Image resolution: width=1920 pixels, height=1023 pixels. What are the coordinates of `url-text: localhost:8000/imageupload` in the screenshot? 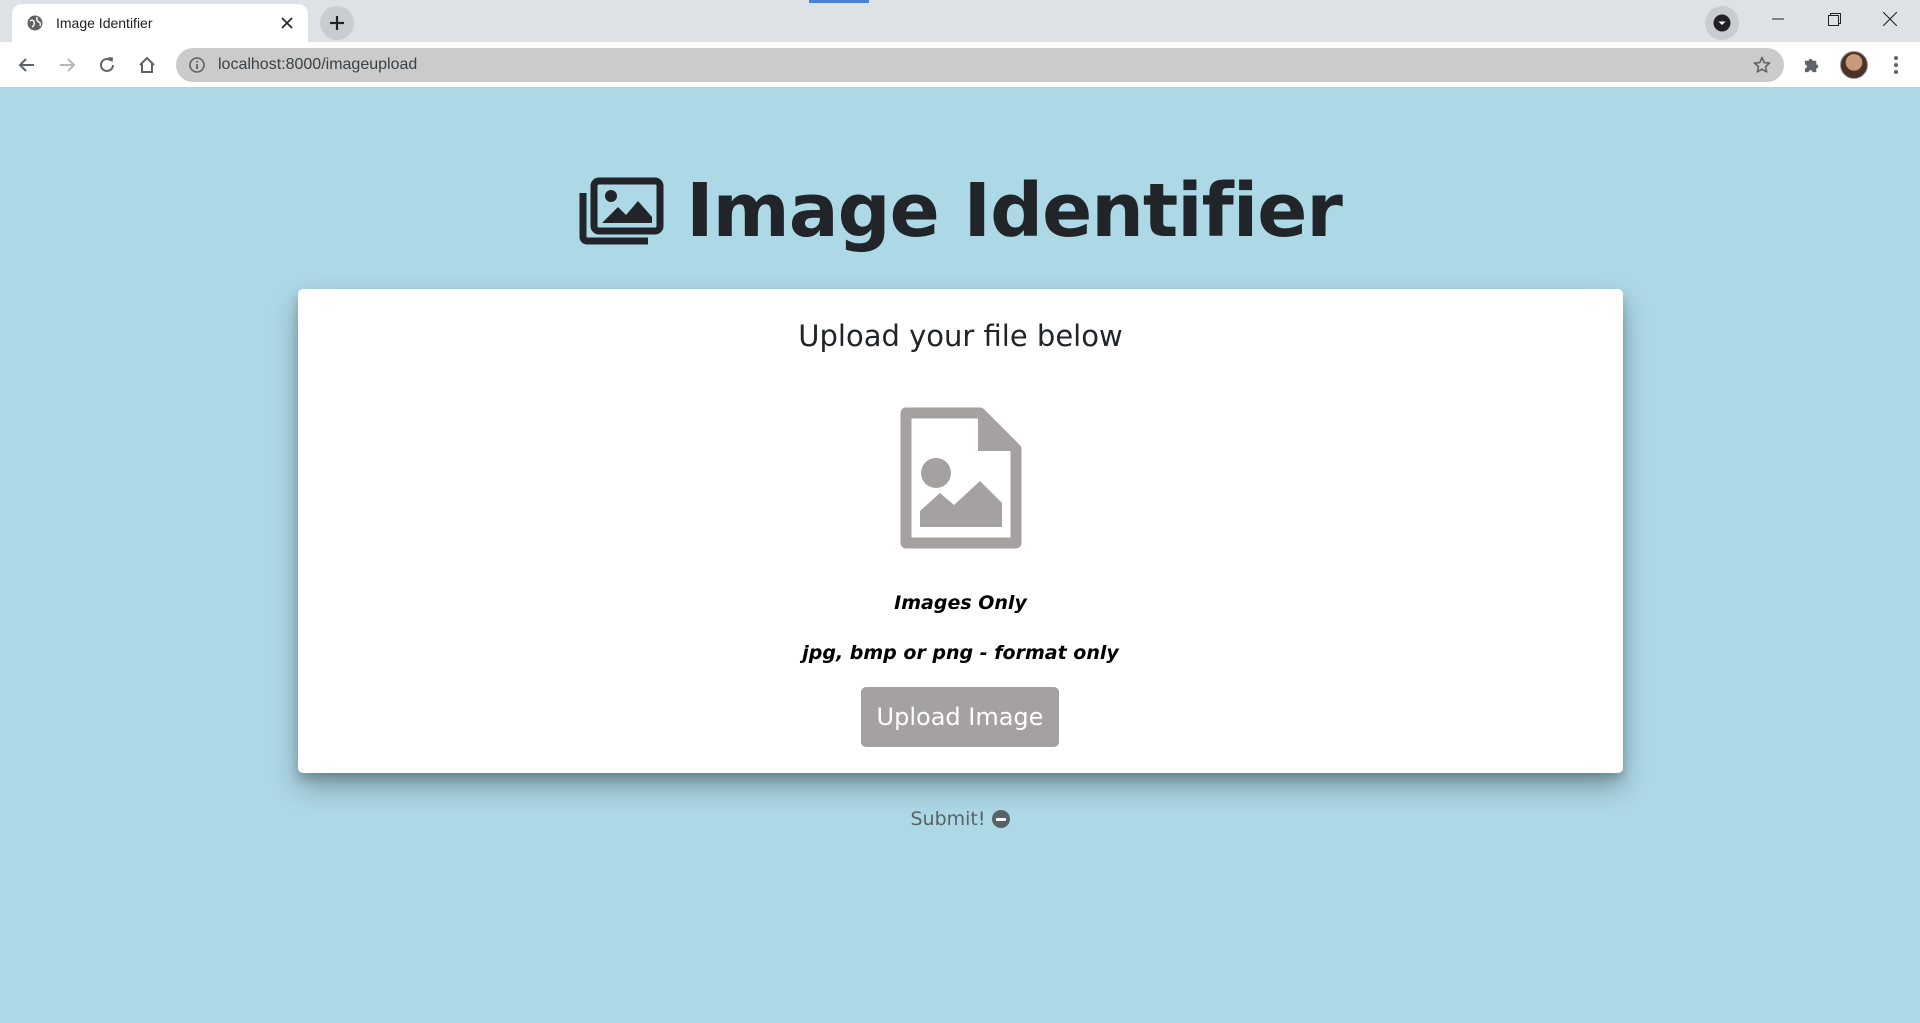 It's located at (317, 65).